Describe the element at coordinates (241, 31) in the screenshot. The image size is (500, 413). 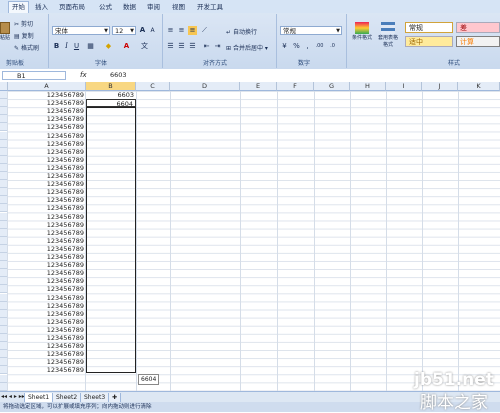
I see `wrap-text-button: ↵ 自动换行` at that location.